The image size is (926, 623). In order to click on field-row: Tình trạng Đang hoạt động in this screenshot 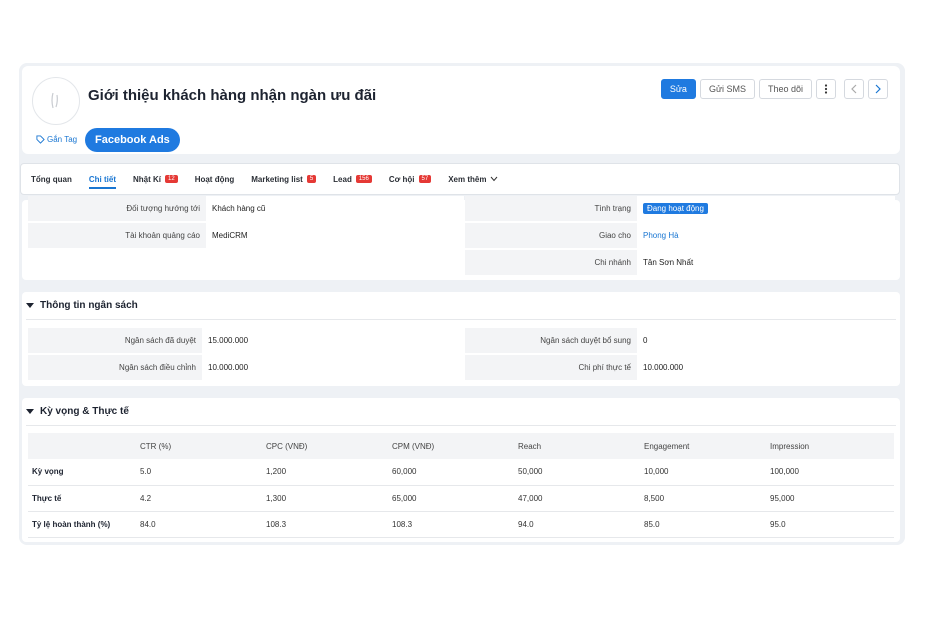, I will do `click(680, 208)`.